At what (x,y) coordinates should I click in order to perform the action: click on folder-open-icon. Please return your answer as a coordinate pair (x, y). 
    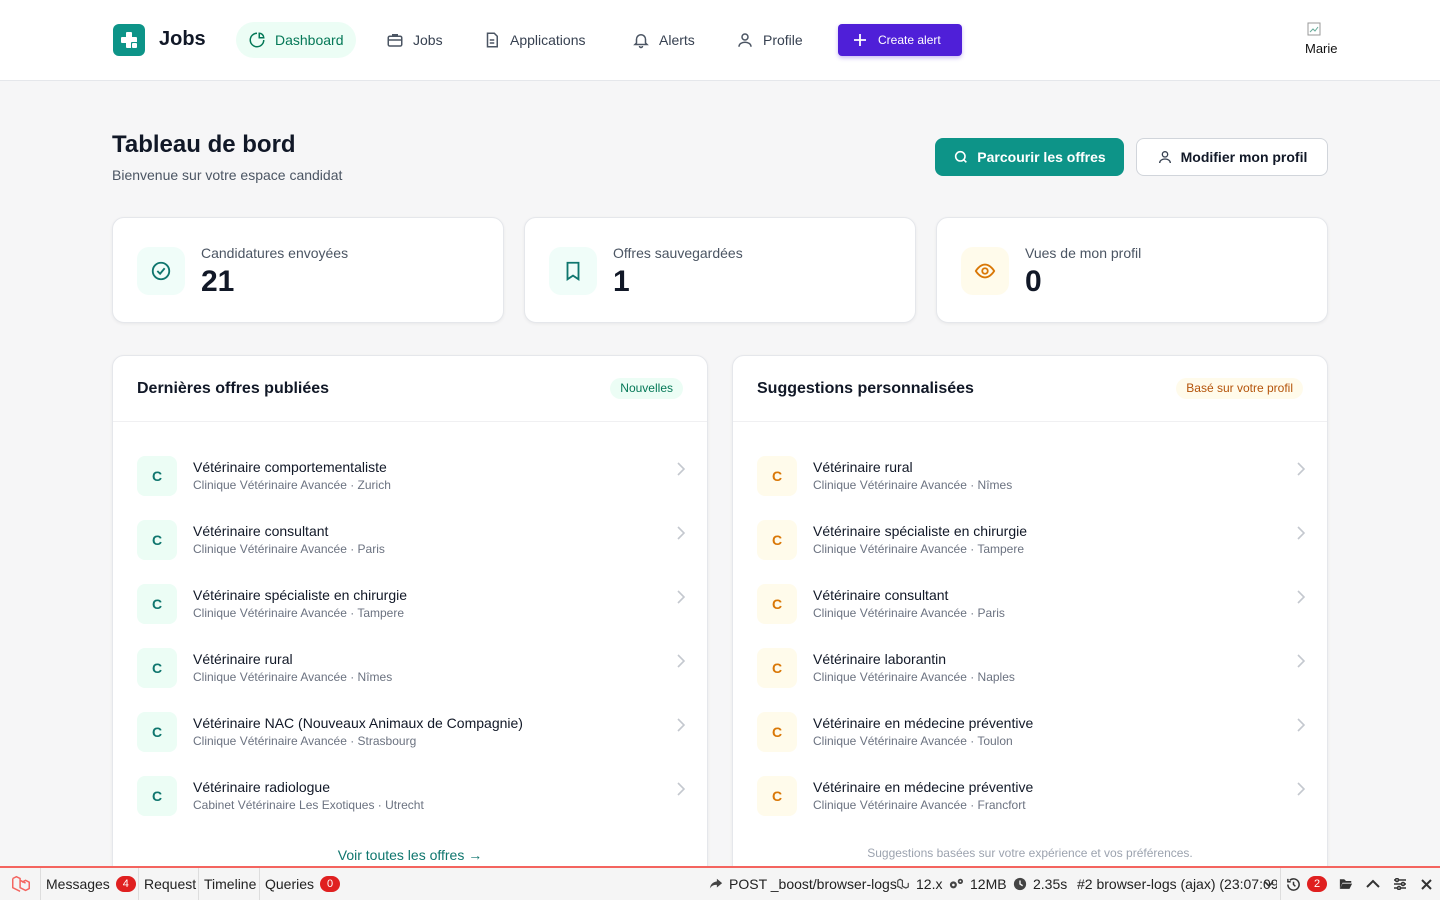
    Looking at the image, I should click on (1346, 884).